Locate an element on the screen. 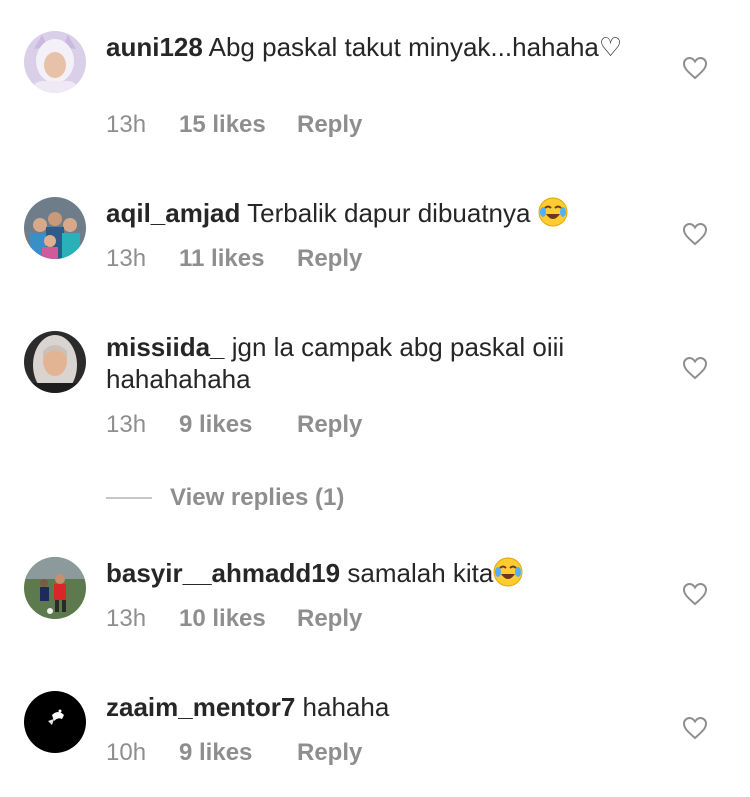  comment-body: Terbalik dapur dibuatnya is located at coordinates (389, 213).